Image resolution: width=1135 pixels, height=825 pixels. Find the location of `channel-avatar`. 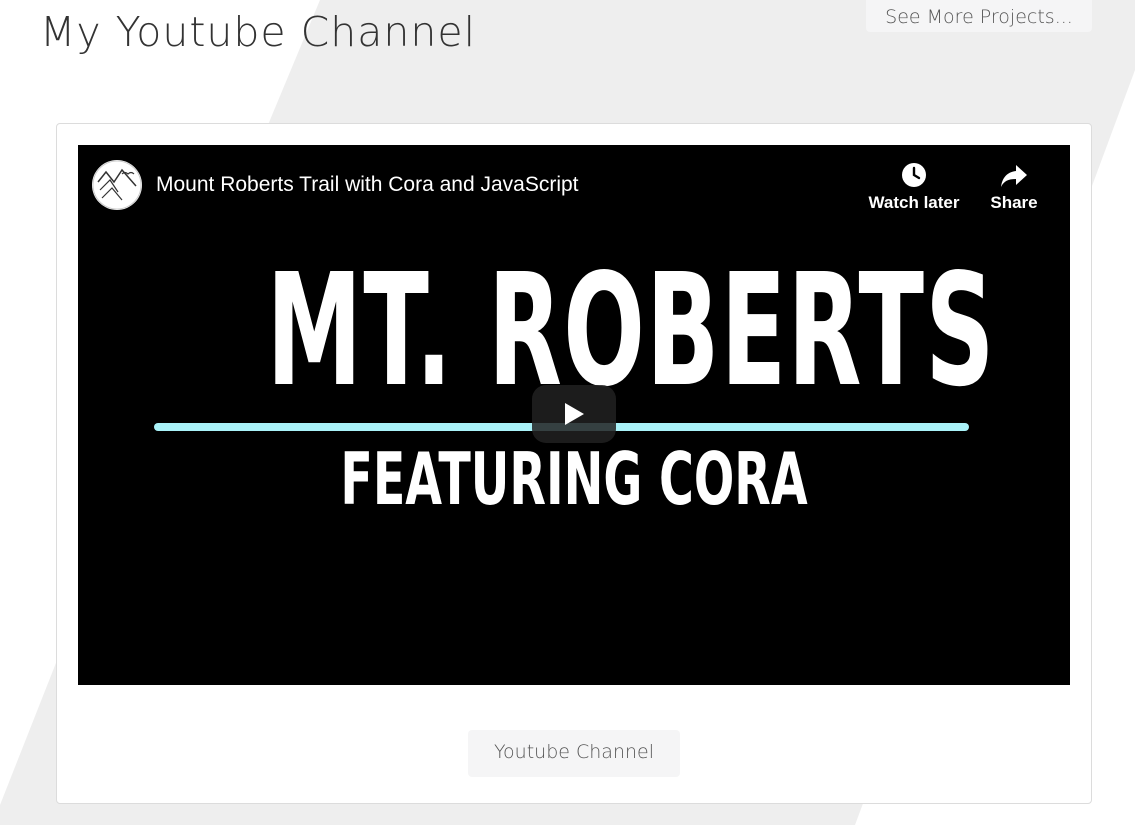

channel-avatar is located at coordinates (117, 185).